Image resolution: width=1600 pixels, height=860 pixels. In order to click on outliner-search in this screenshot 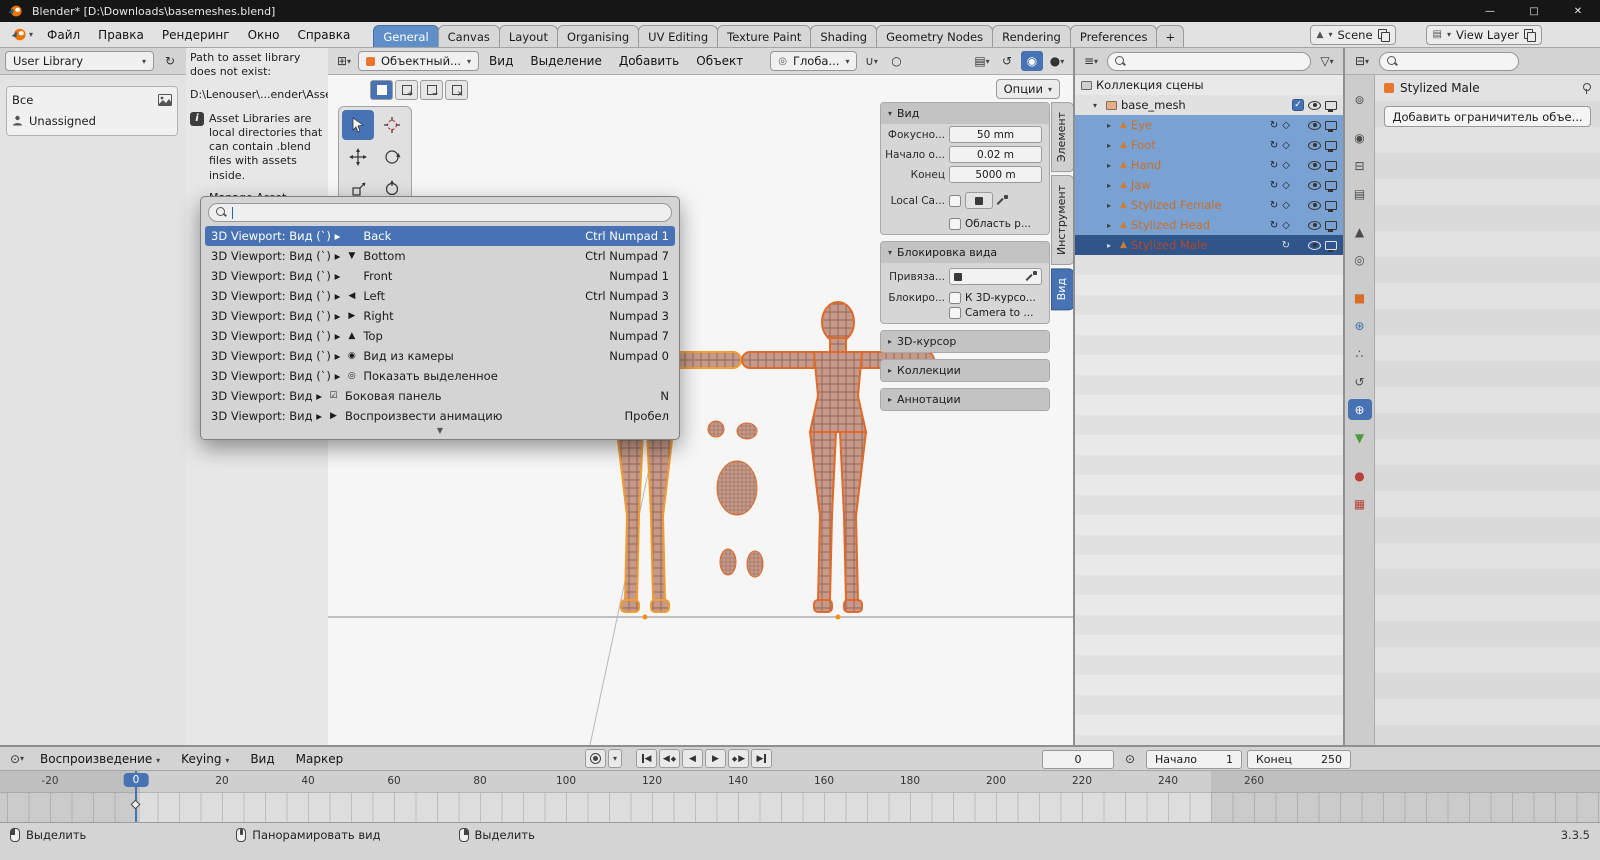, I will do `click(1209, 61)`.